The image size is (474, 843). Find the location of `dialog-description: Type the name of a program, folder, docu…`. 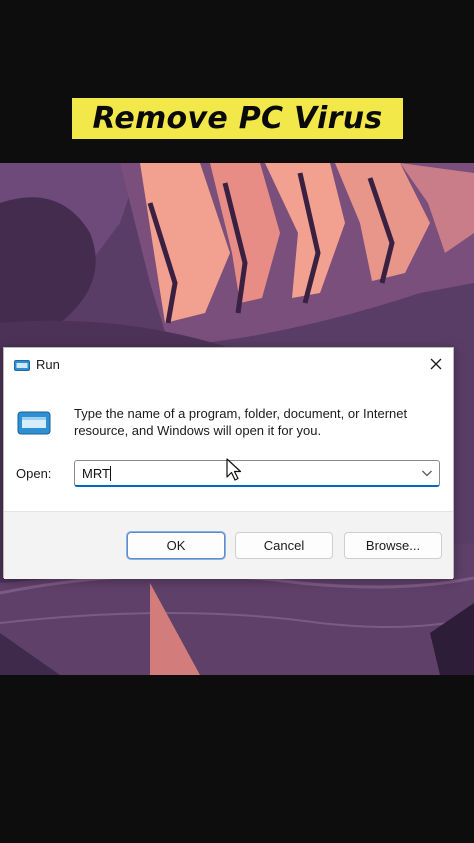

dialog-description: Type the name of a program, folder, docu… is located at coordinates (241, 422).